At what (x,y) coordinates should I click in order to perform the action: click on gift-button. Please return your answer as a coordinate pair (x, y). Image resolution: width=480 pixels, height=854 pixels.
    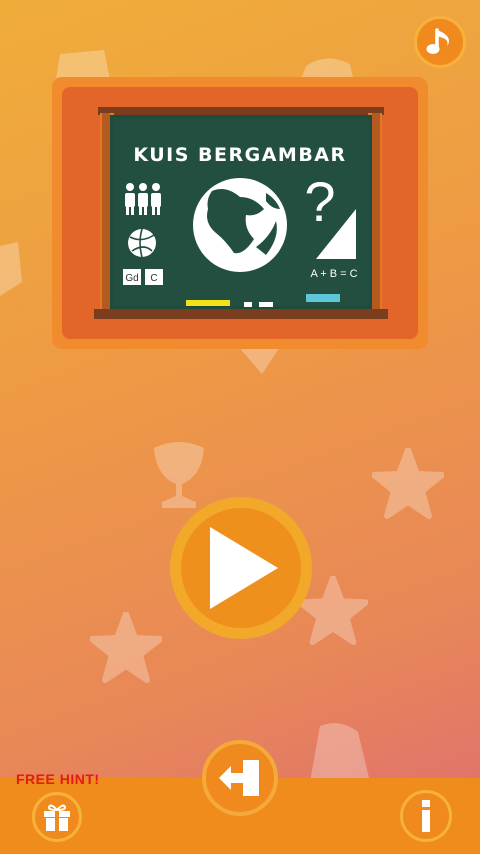
    Looking at the image, I should click on (57, 817).